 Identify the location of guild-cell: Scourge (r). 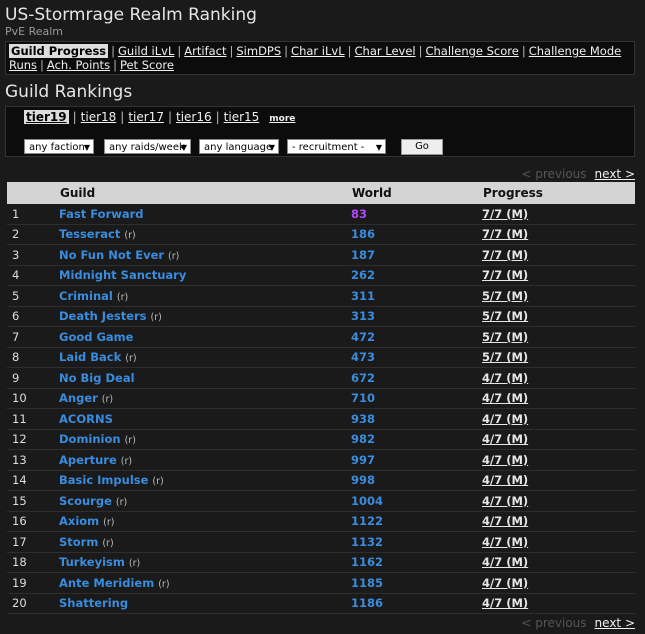
(205, 501).